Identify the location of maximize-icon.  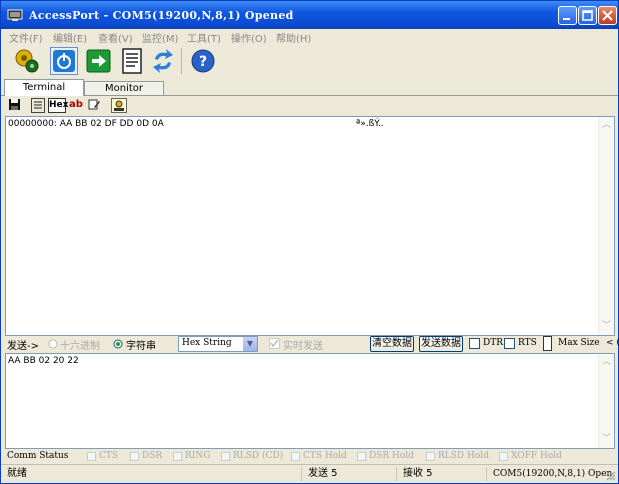
(587, 15).